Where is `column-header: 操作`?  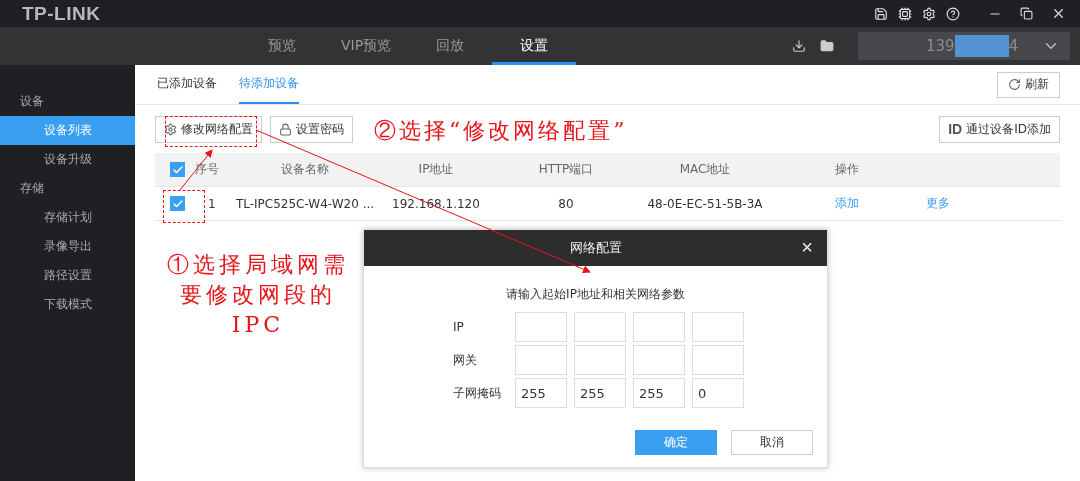
column-header: 操作 is located at coordinates (847, 169).